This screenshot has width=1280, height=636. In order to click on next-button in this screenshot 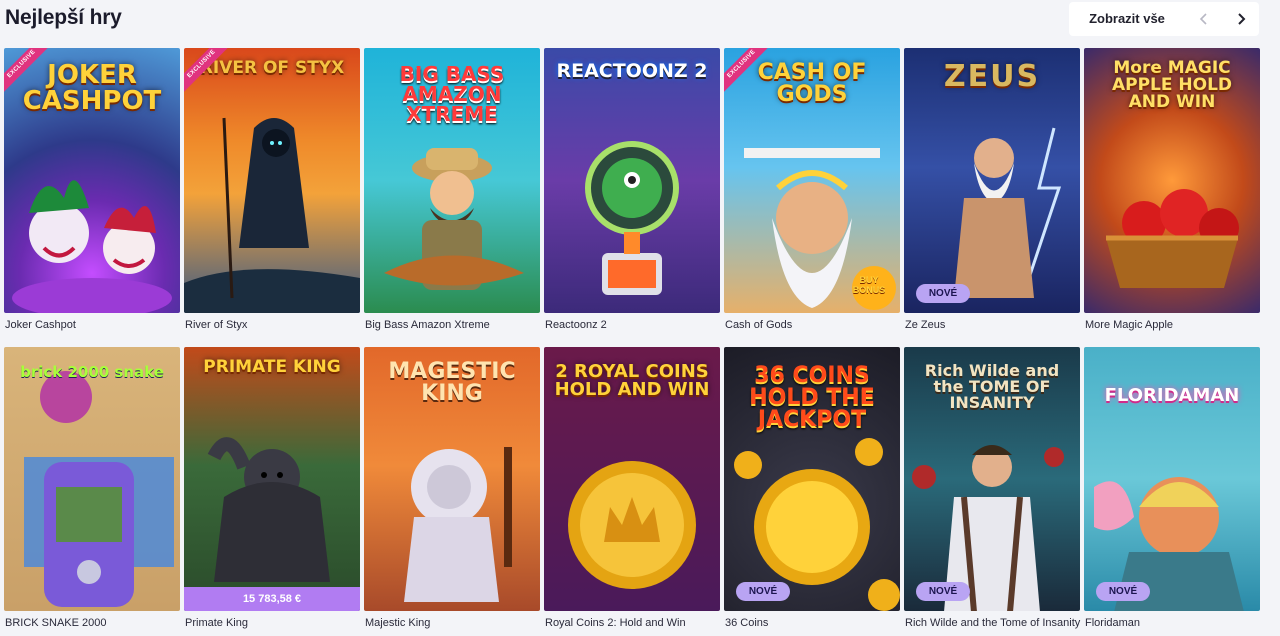, I will do `click(1240, 19)`.